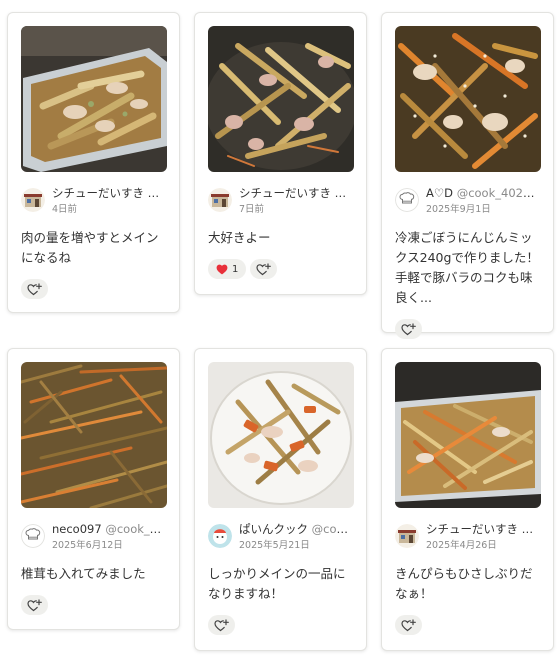  Describe the element at coordinates (274, 545) in the screenshot. I see `comment-date: 2025年5月21日` at that location.